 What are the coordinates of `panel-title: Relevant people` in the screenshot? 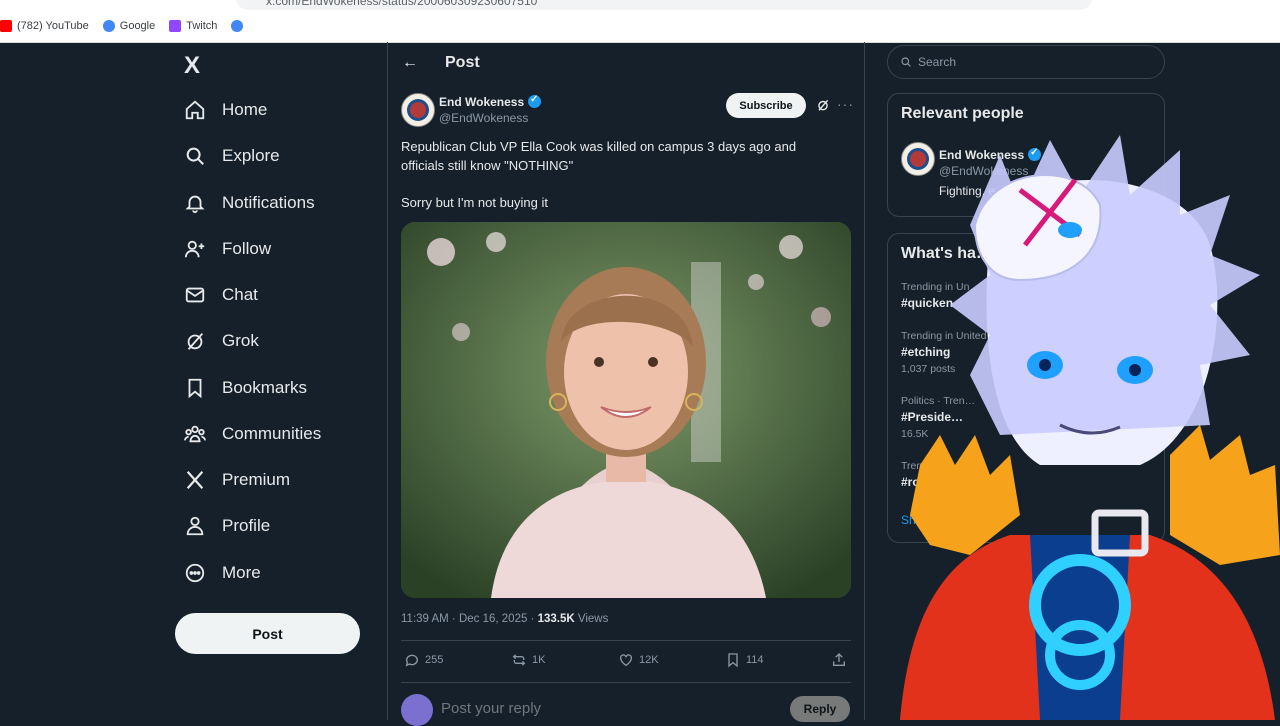 It's located at (962, 113).